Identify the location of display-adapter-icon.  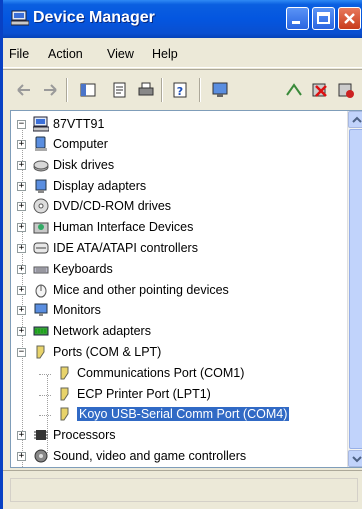
(41, 186).